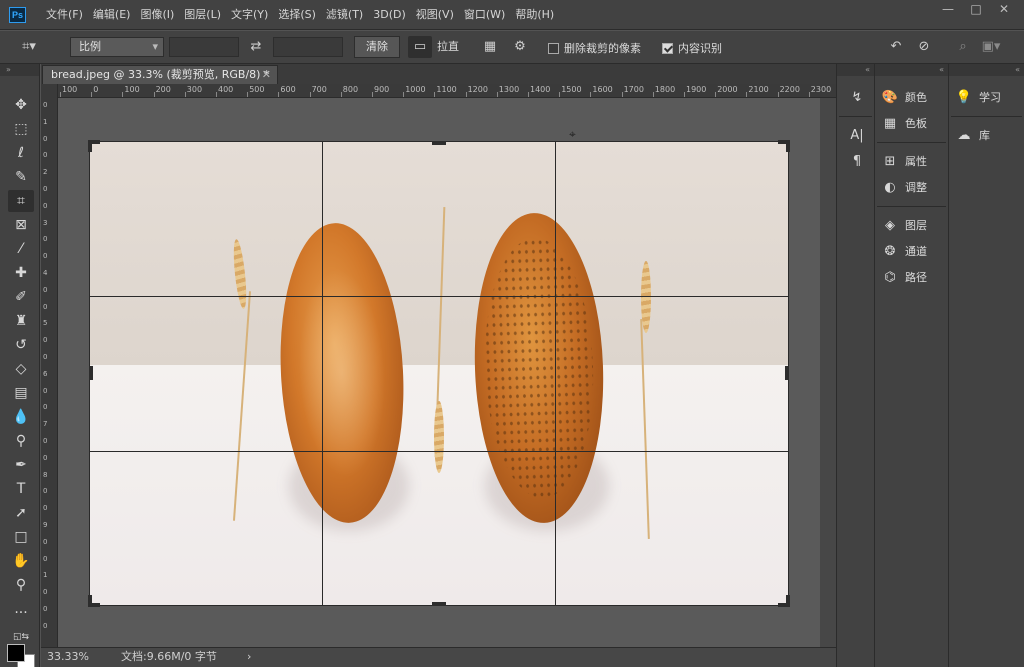  I want to click on path-select-tool-icon: ➚, so click(21, 513).